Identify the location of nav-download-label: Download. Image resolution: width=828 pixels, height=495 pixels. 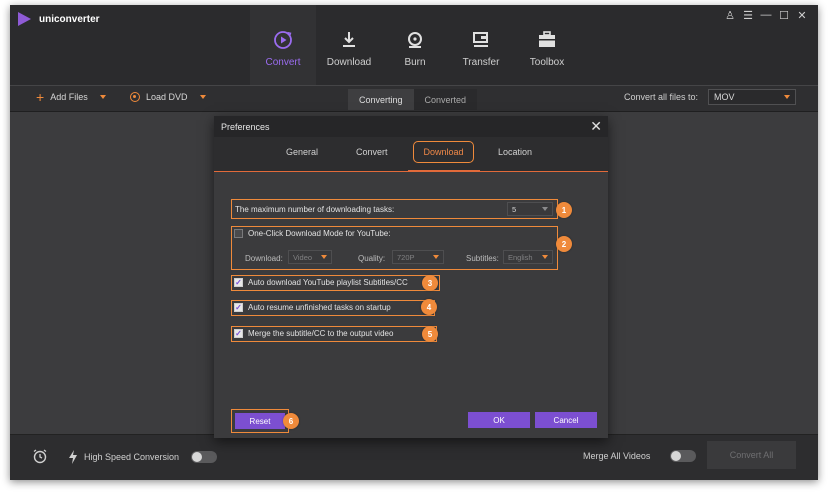
(349, 62).